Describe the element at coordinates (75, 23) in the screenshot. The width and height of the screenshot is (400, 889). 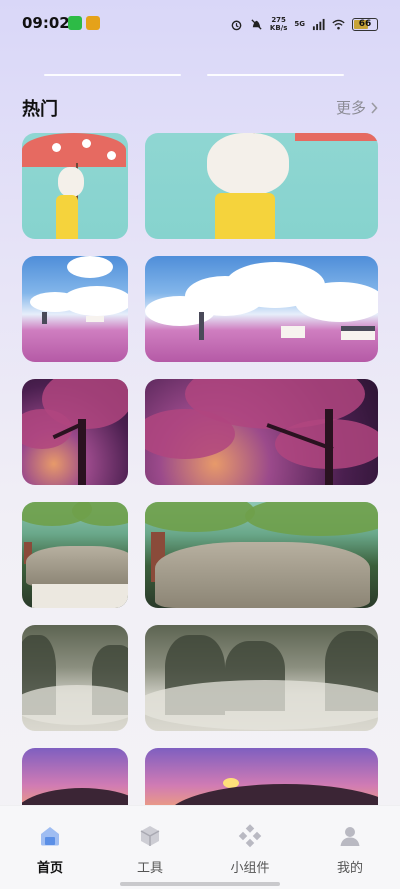
I see `wechat-notification-icon` at that location.